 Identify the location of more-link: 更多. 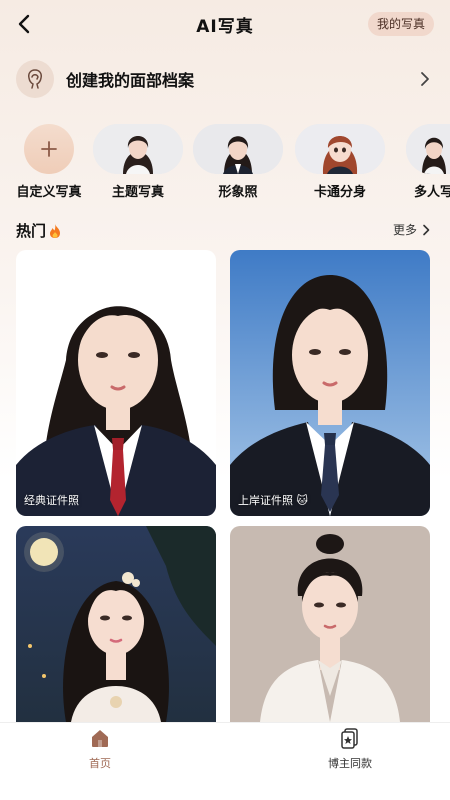
(411, 229).